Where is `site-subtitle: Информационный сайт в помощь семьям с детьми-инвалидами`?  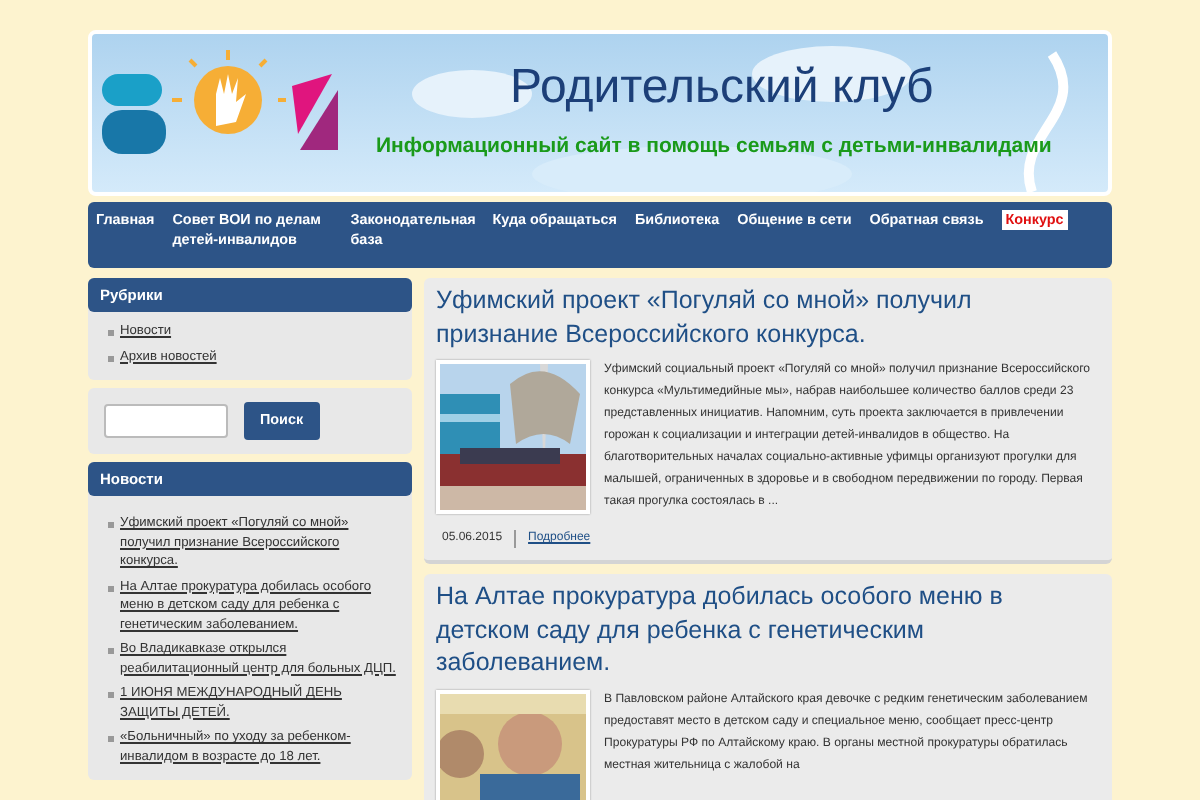 site-subtitle: Информационный сайт в помощь семьям с детьми-инвалидами is located at coordinates (714, 147).